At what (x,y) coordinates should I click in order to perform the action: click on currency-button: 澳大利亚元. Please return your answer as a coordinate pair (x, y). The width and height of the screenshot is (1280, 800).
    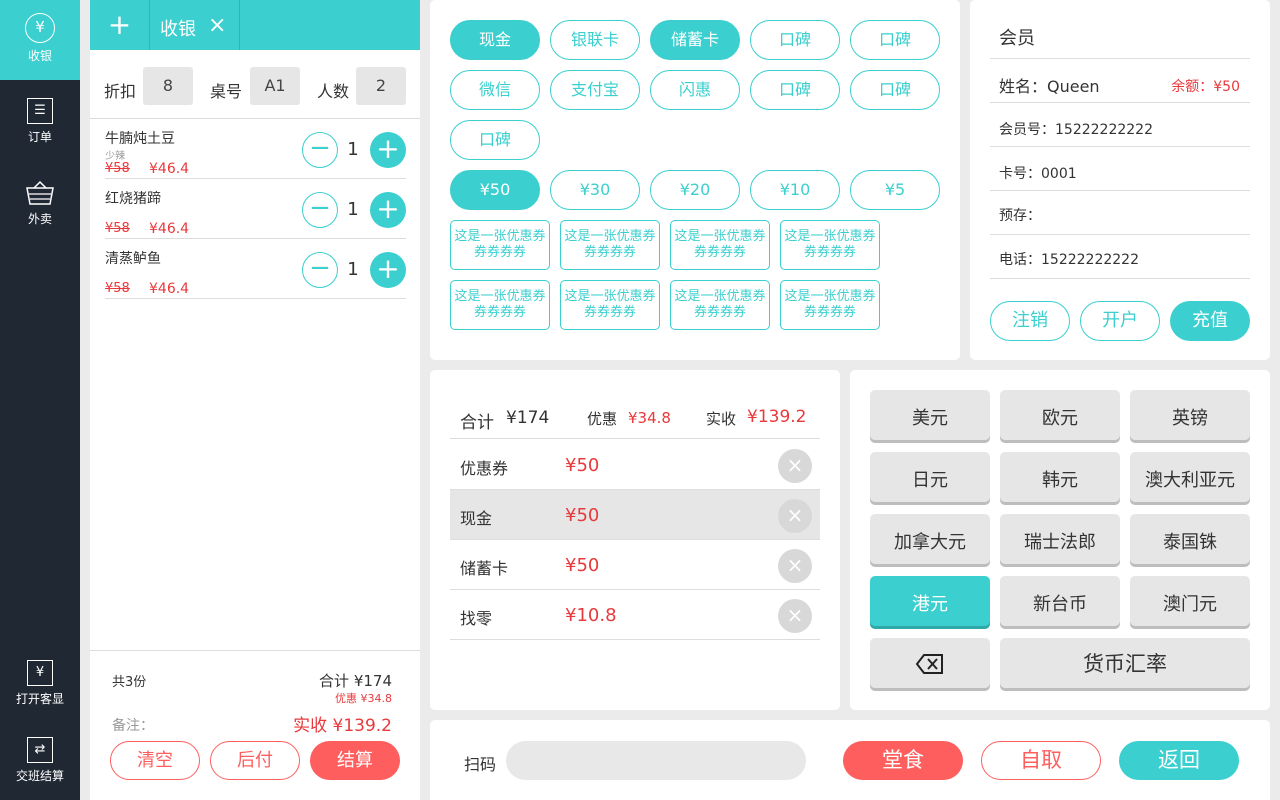
    Looking at the image, I should click on (1190, 477).